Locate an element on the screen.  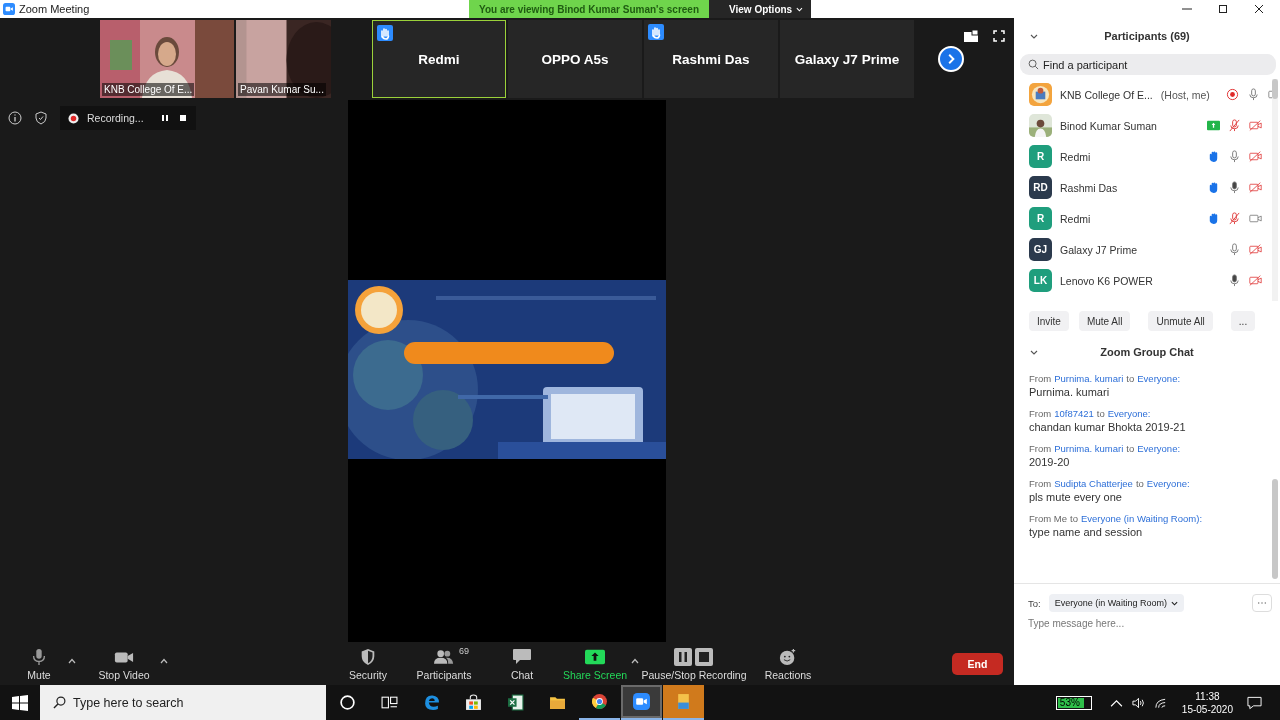
video-button: Stop Video is located at coordinates (124, 663).